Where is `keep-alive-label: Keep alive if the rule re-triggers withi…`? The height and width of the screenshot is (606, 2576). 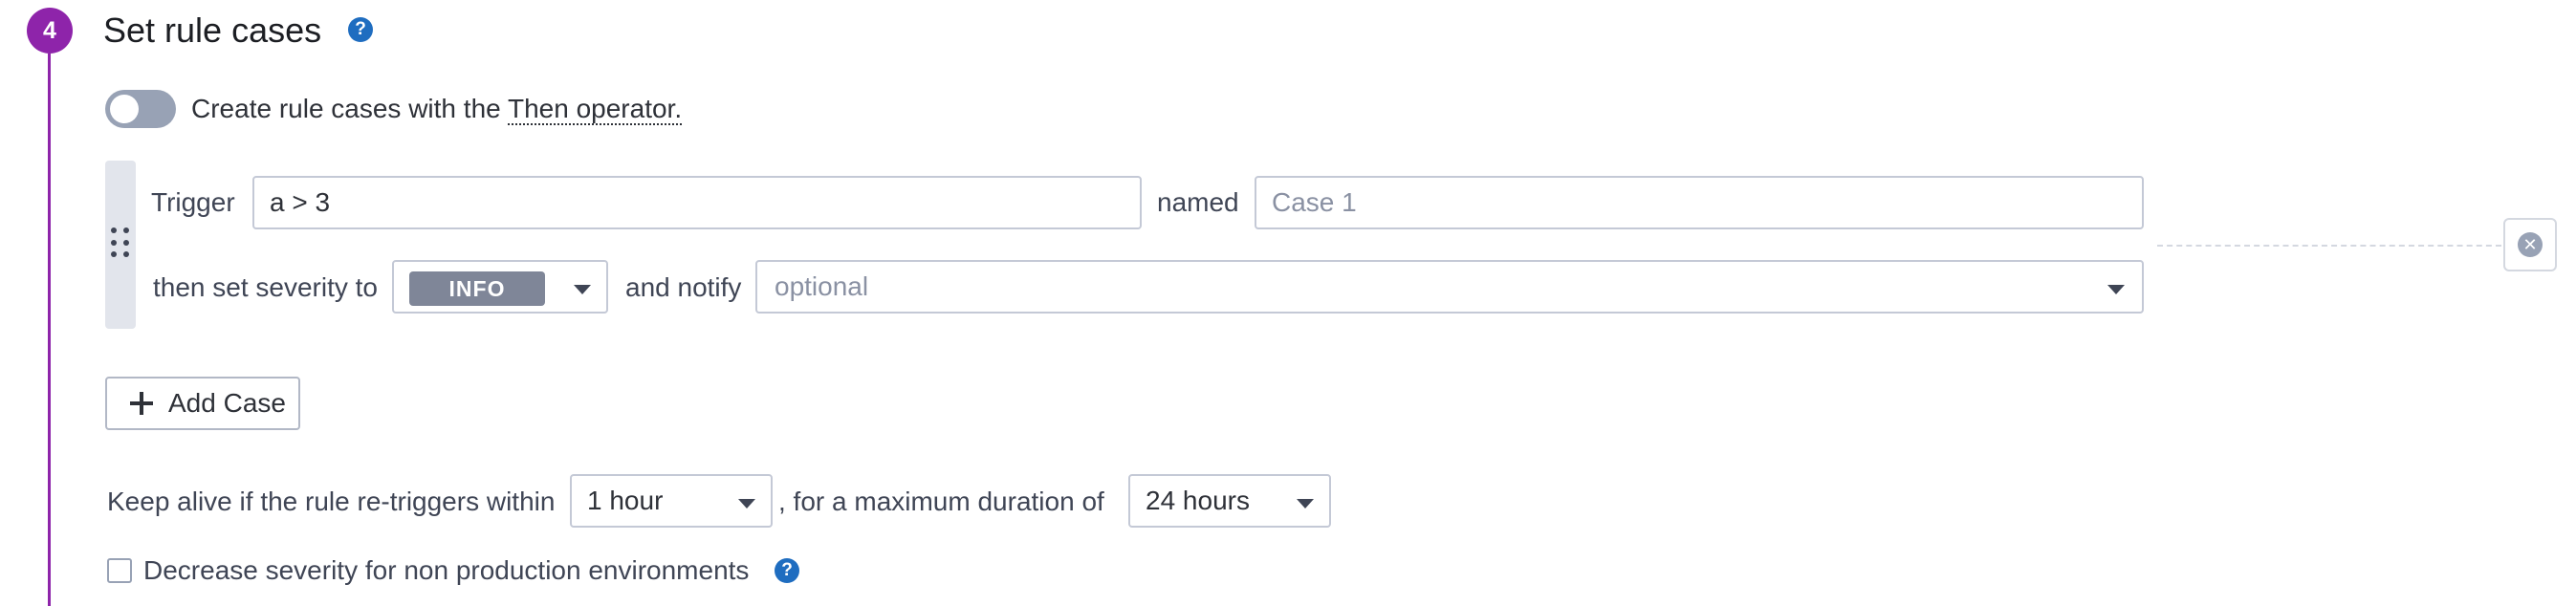
keep-alive-label: Keep alive if the rule re-triggers withi… is located at coordinates (331, 501).